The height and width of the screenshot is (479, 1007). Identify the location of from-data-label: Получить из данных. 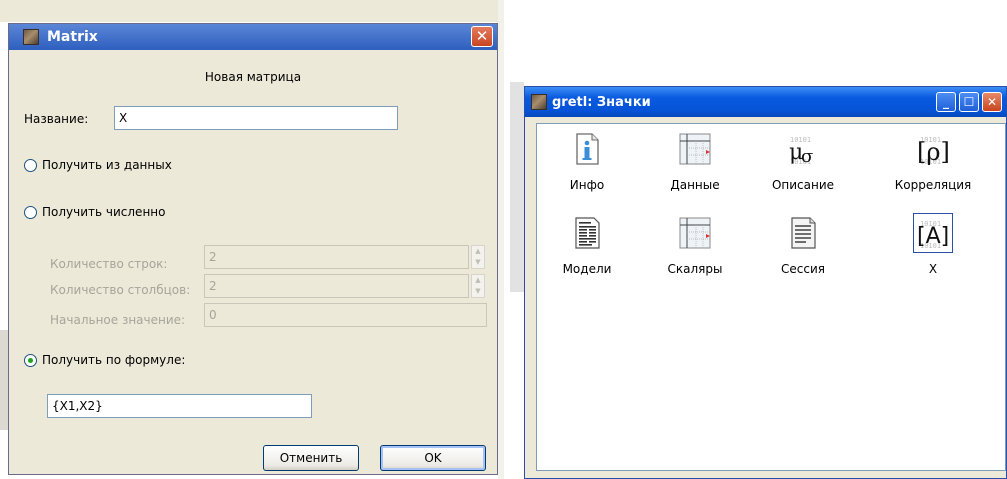
(107, 165).